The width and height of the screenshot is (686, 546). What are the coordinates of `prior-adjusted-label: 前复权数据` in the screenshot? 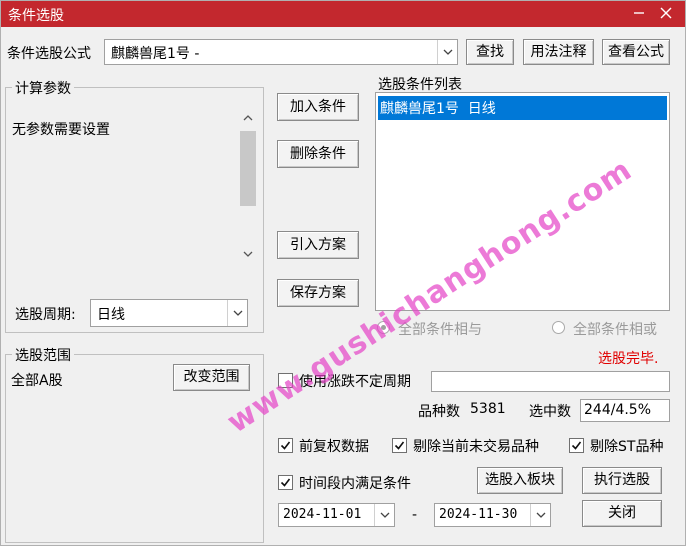 It's located at (334, 447).